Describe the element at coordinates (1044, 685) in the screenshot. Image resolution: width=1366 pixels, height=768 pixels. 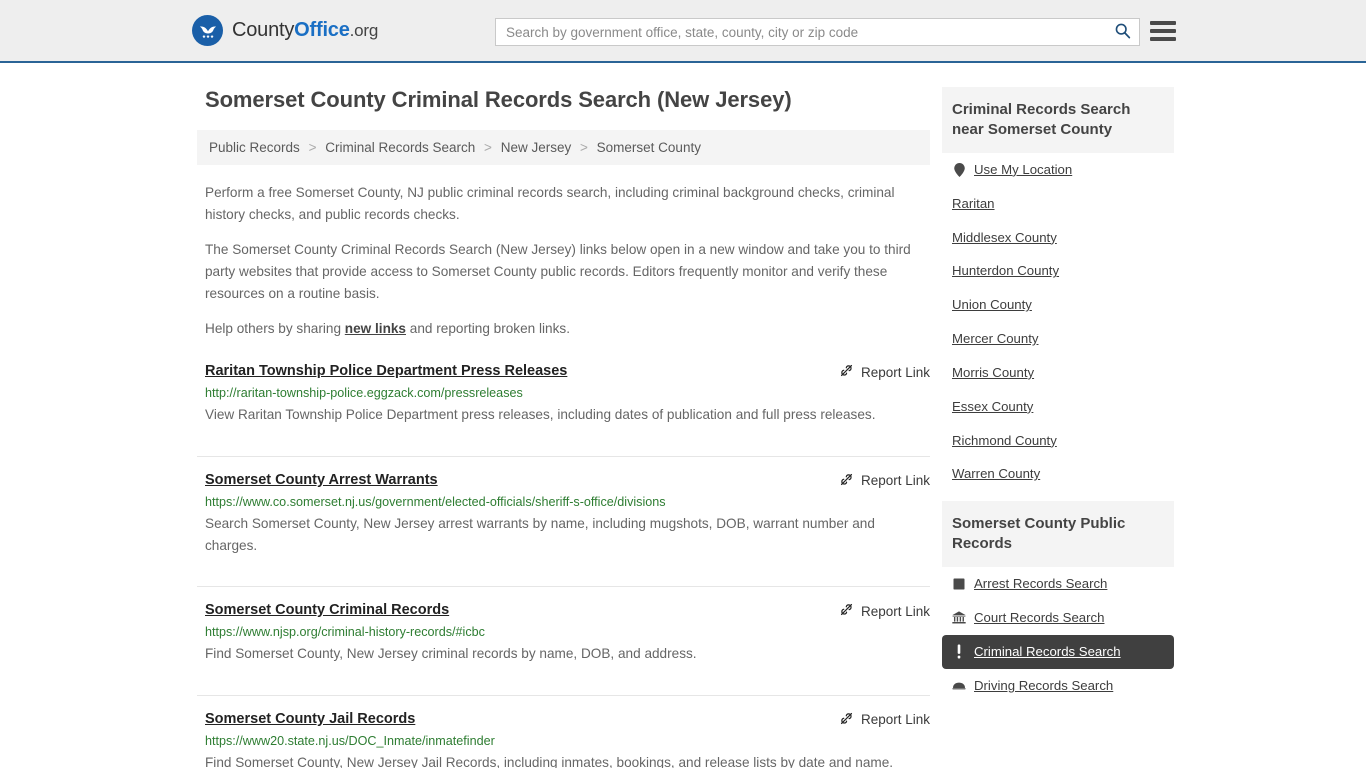
I see `sidebar-item-label: Driving Records Search` at that location.